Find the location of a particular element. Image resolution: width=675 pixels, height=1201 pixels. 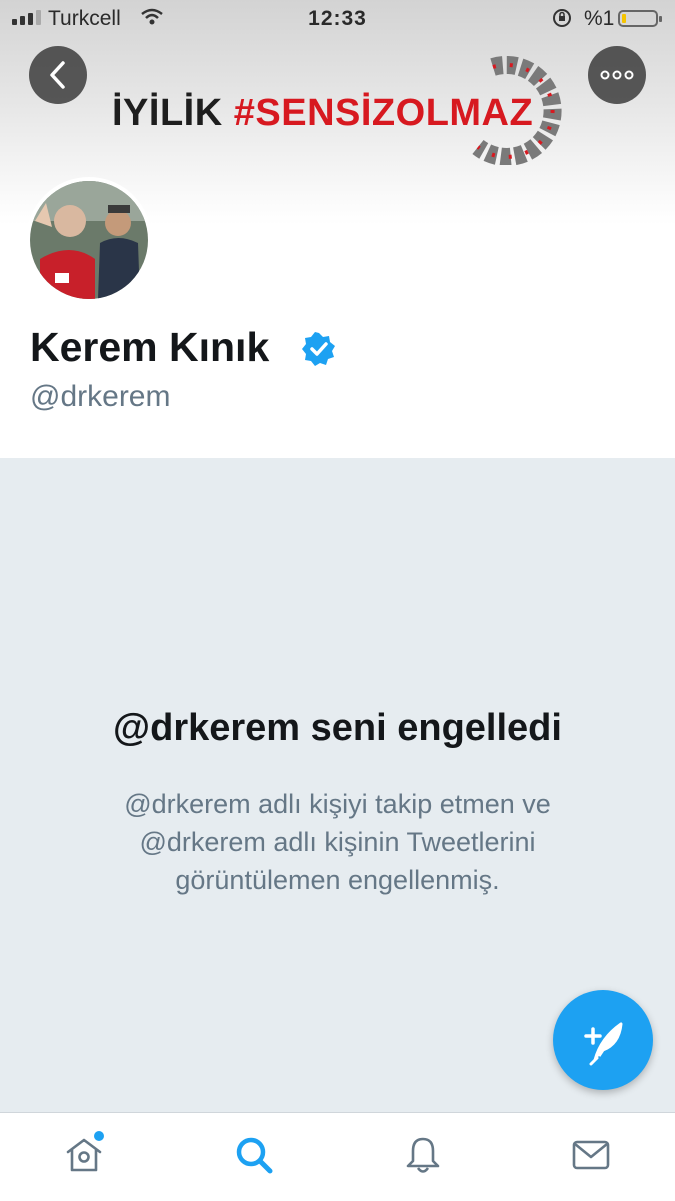

compose-tweet-button is located at coordinates (603, 1040).